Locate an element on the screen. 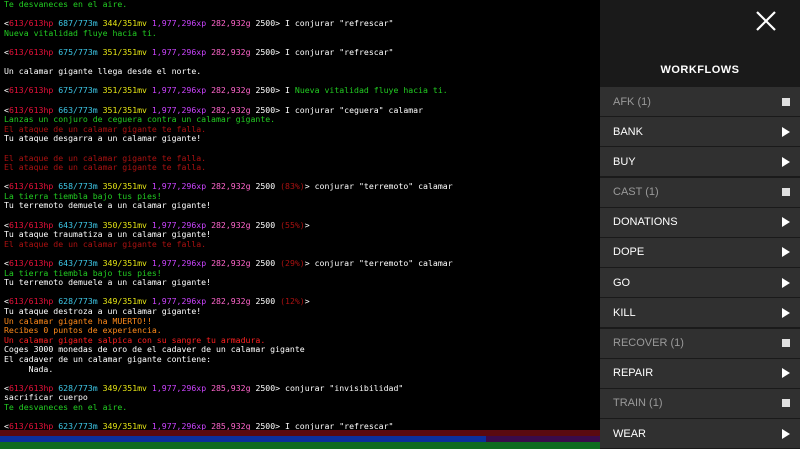 Image resolution: width=800 pixels, height=449 pixels. terminal-text-segment: 2500> I is located at coordinates (272, 90).